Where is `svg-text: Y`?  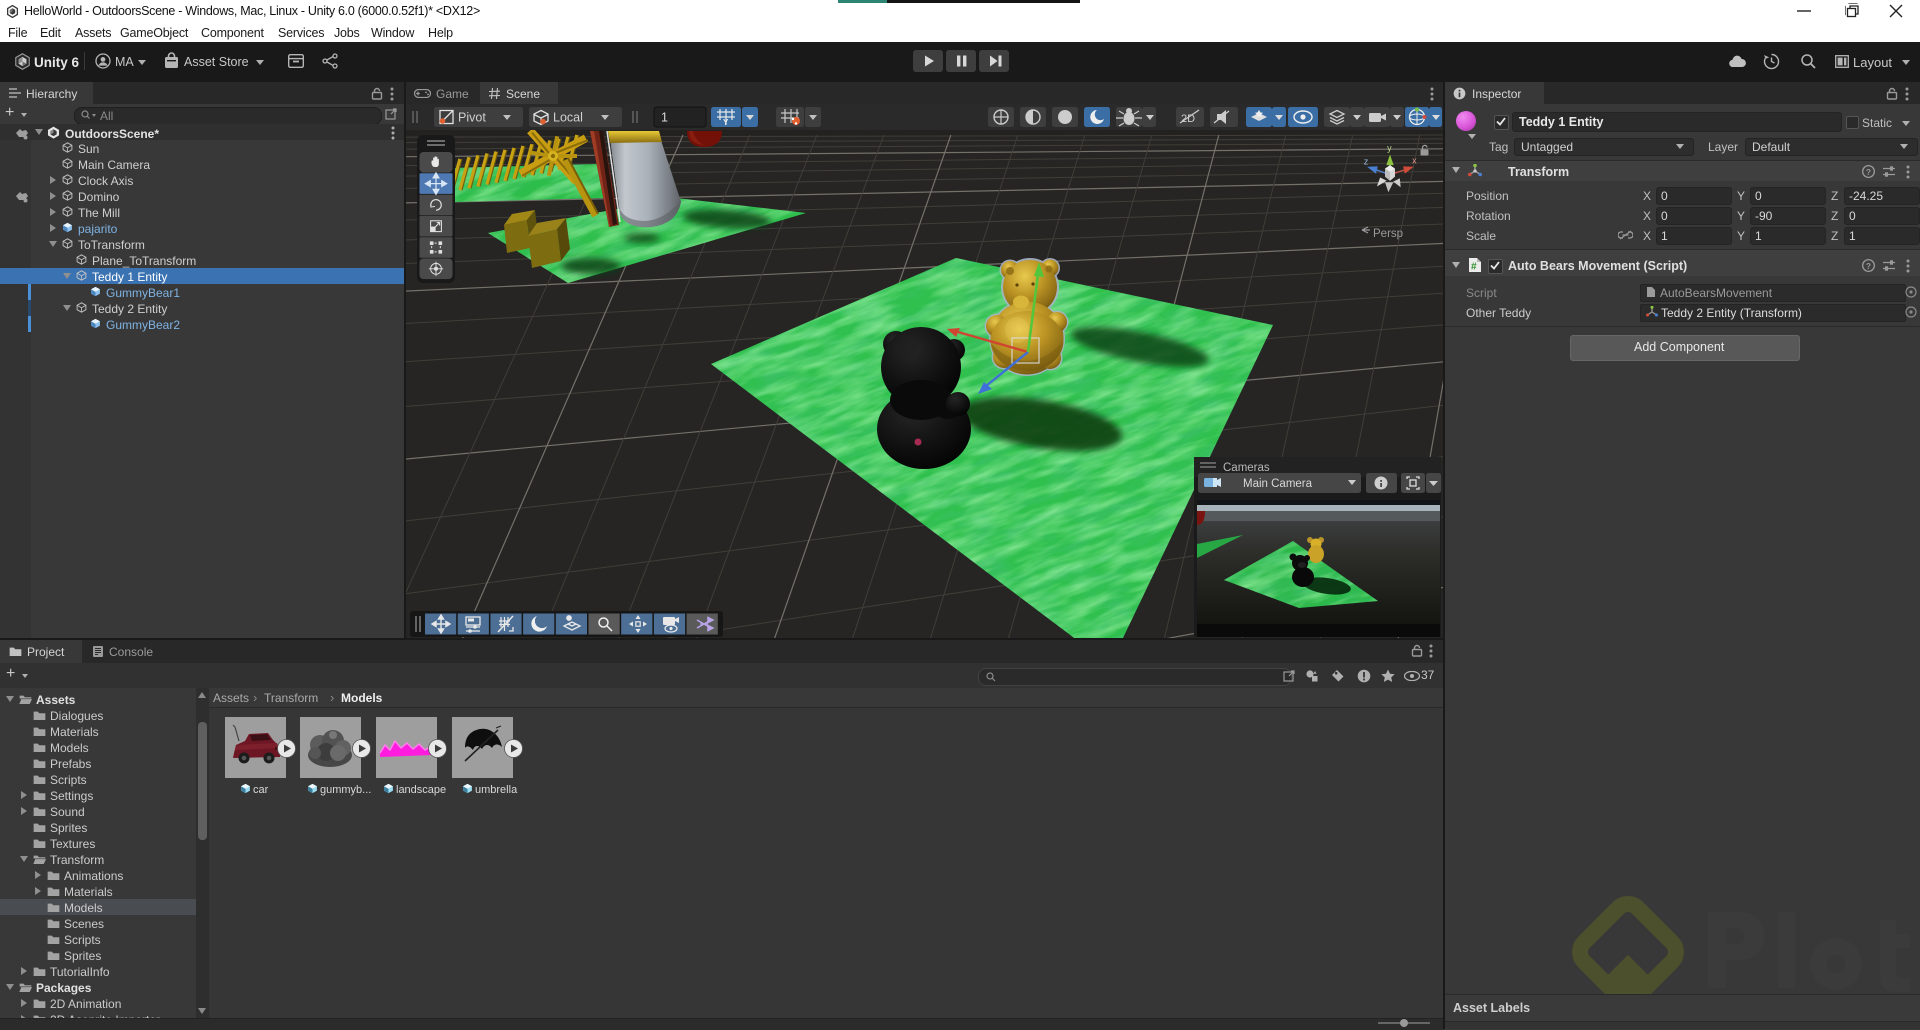 svg-text: Y is located at coordinates (726, 122).